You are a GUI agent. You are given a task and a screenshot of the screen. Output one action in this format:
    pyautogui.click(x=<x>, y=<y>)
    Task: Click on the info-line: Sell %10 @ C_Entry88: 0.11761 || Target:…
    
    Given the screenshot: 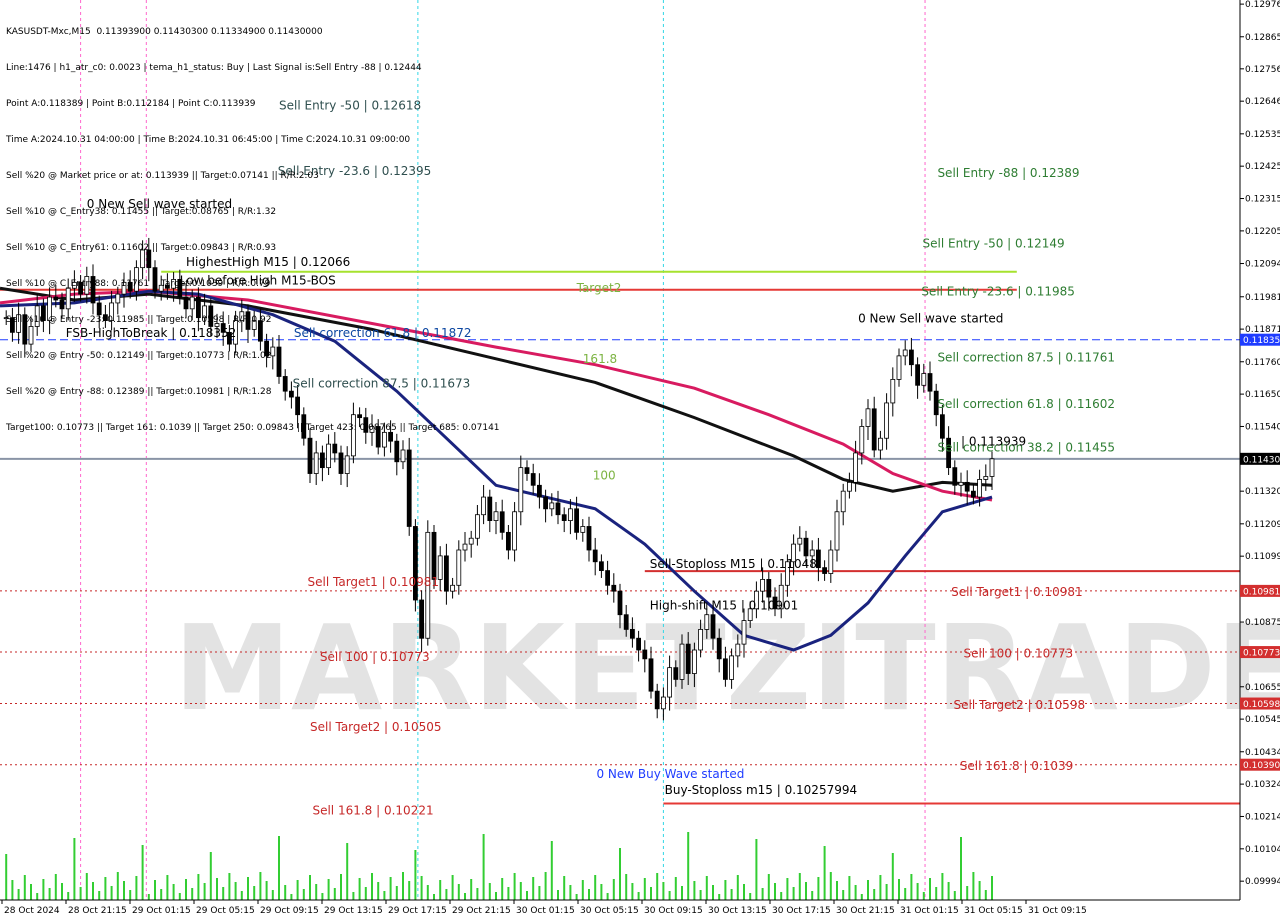 What is the action you would take?
    pyautogui.click(x=138, y=284)
    